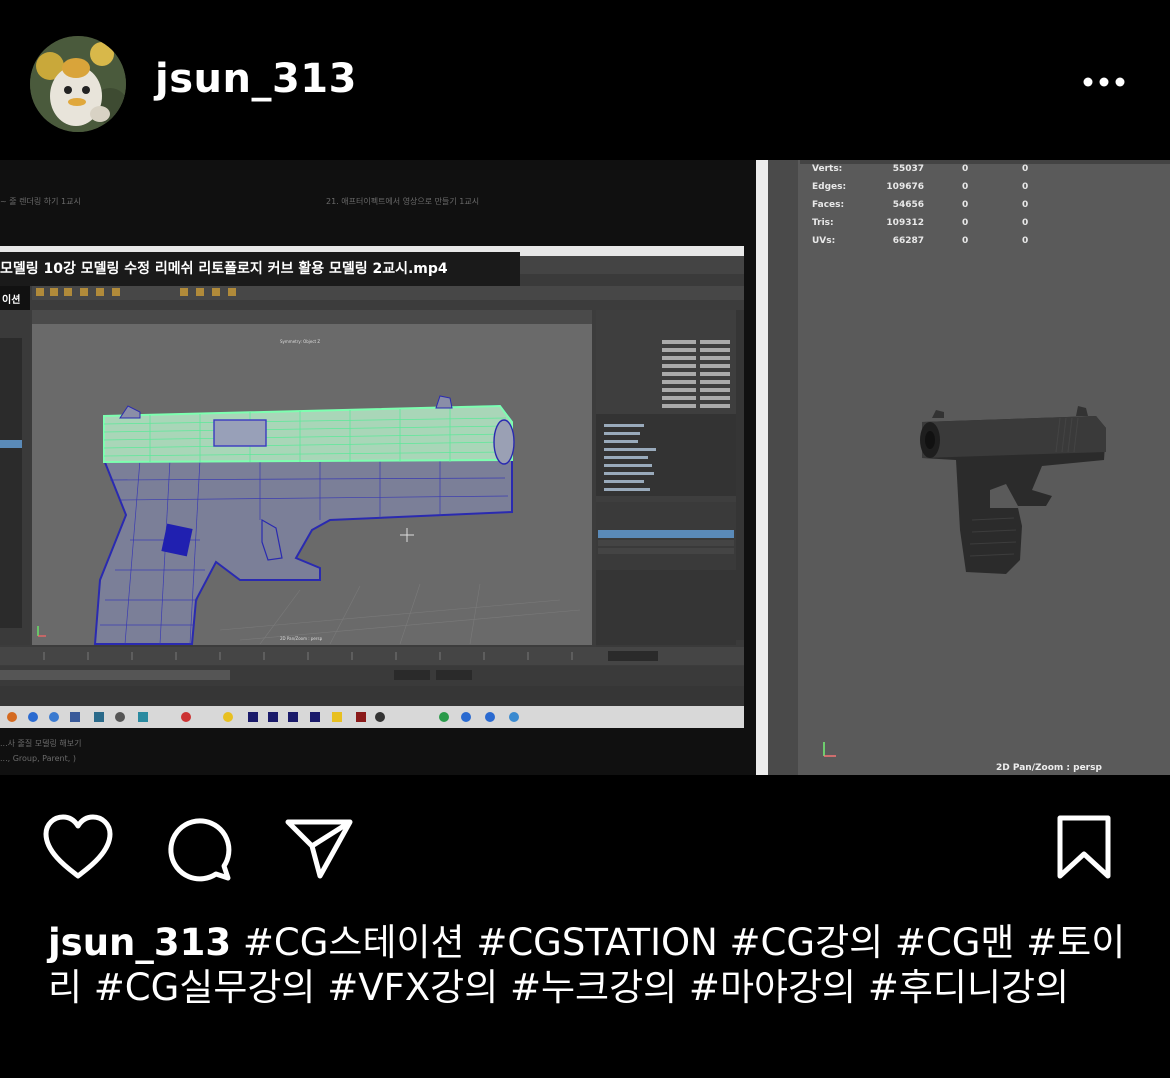 The image size is (1170, 1078). I want to click on svg-text: 2D Pan/Zoom : persp, so click(301, 638).